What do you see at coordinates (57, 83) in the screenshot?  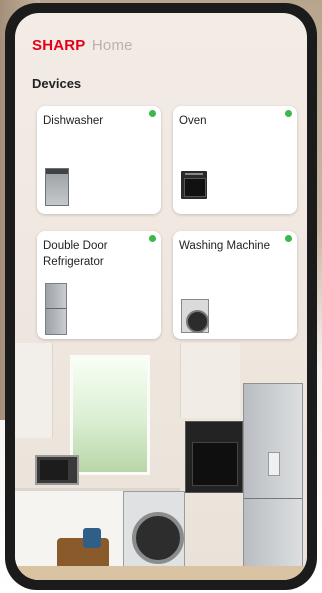 I see `devices-section-title: Devices` at bounding box center [57, 83].